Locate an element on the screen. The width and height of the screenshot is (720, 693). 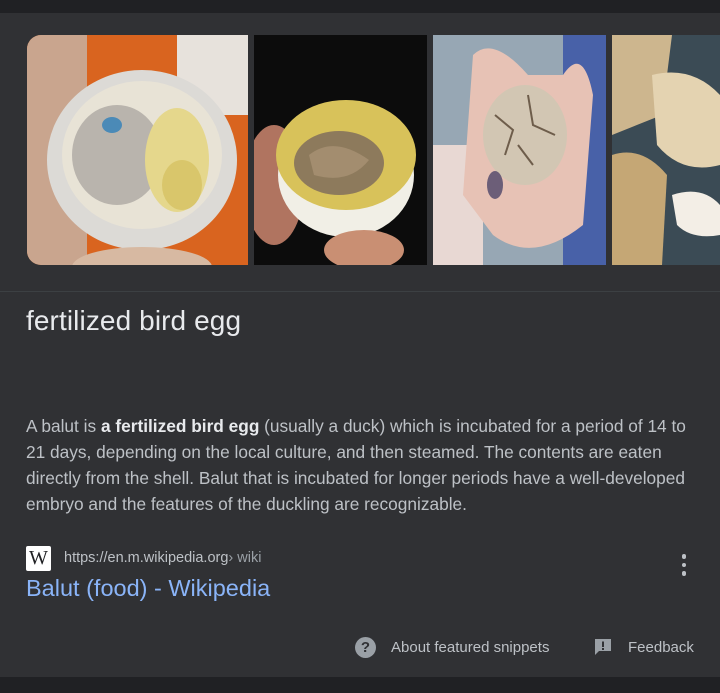
snippet-text-start: A balut is is located at coordinates (63, 426).